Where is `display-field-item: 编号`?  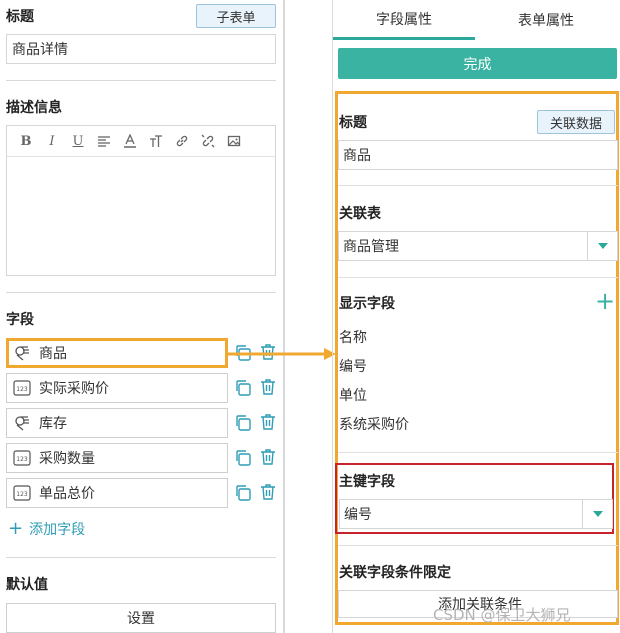
display-field-item: 编号 is located at coordinates (353, 367).